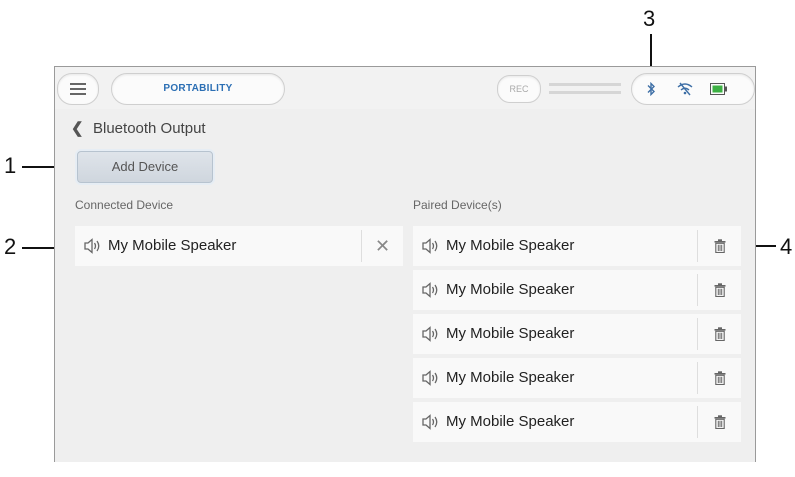 This screenshot has width=795, height=477. What do you see at coordinates (78, 89) in the screenshot?
I see `menu-button` at bounding box center [78, 89].